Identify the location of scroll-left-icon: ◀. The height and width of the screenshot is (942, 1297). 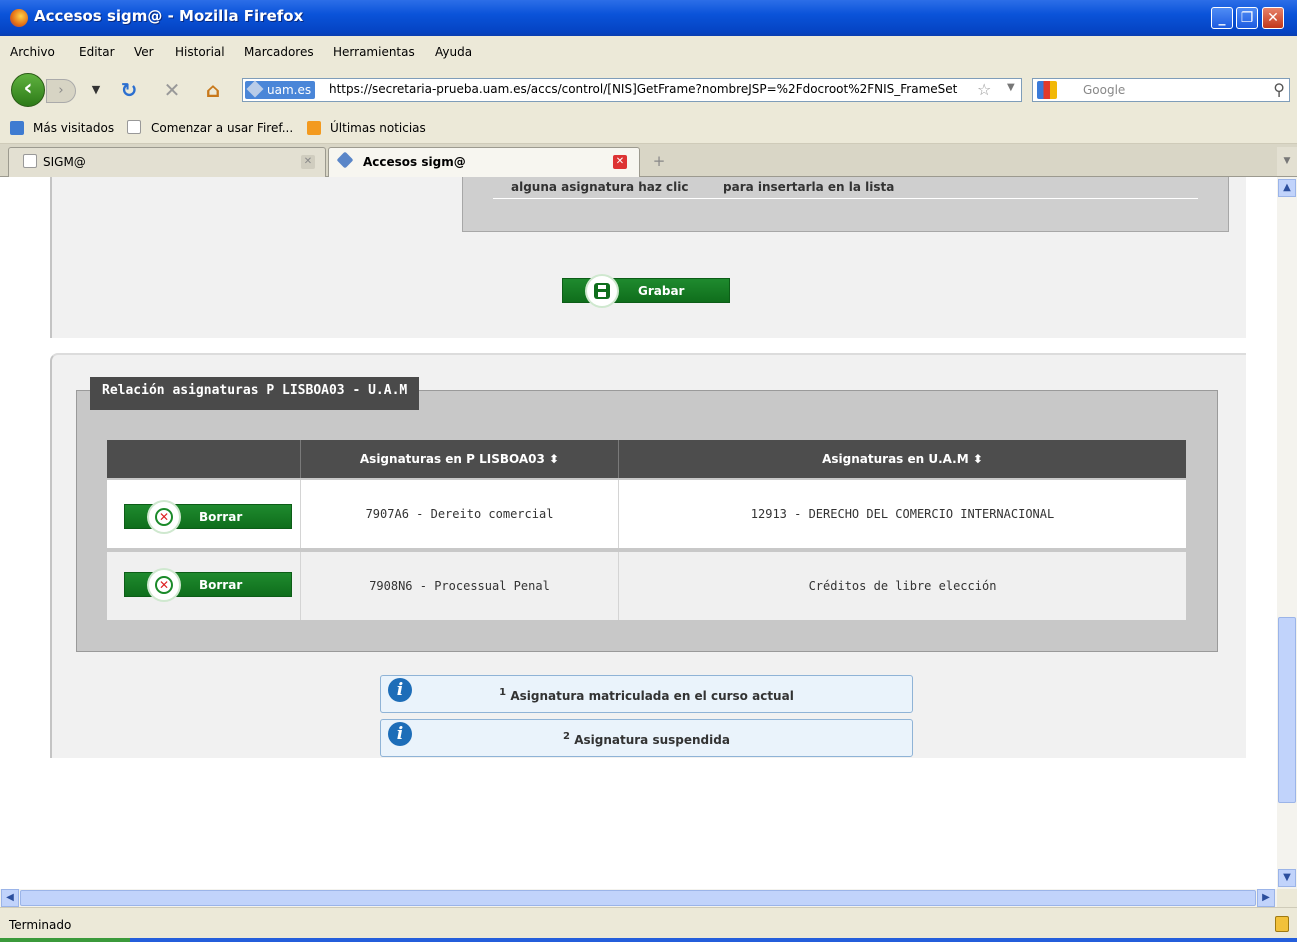
(10, 898).